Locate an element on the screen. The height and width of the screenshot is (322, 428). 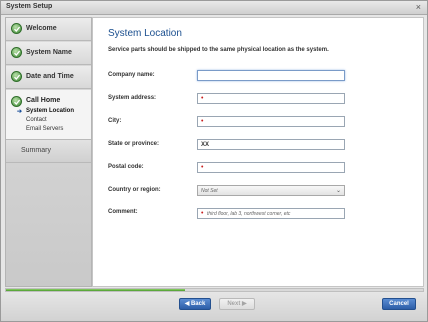
substep-email-servers: Email Servers is located at coordinates (44, 129).